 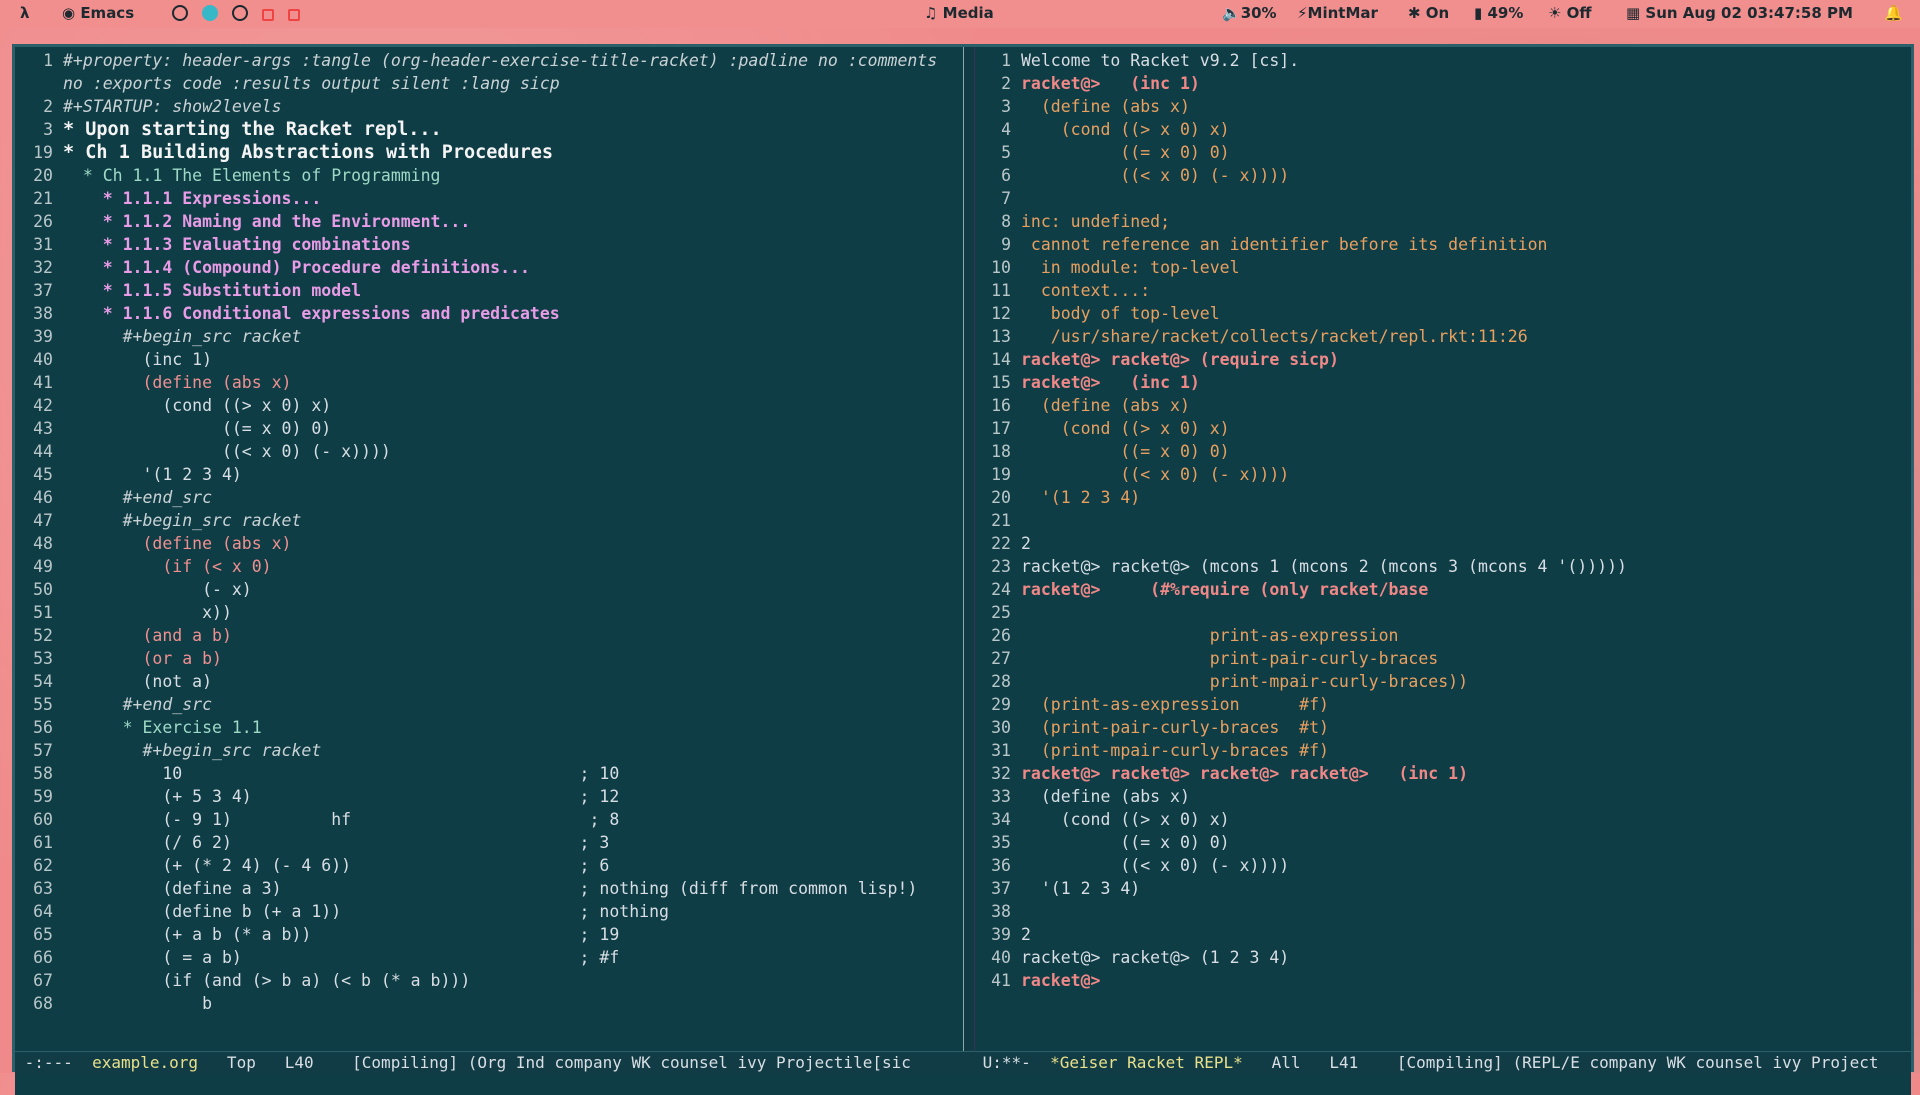 I want to click on buffer-line: 57 #+begin_src racket, so click(x=489, y=750).